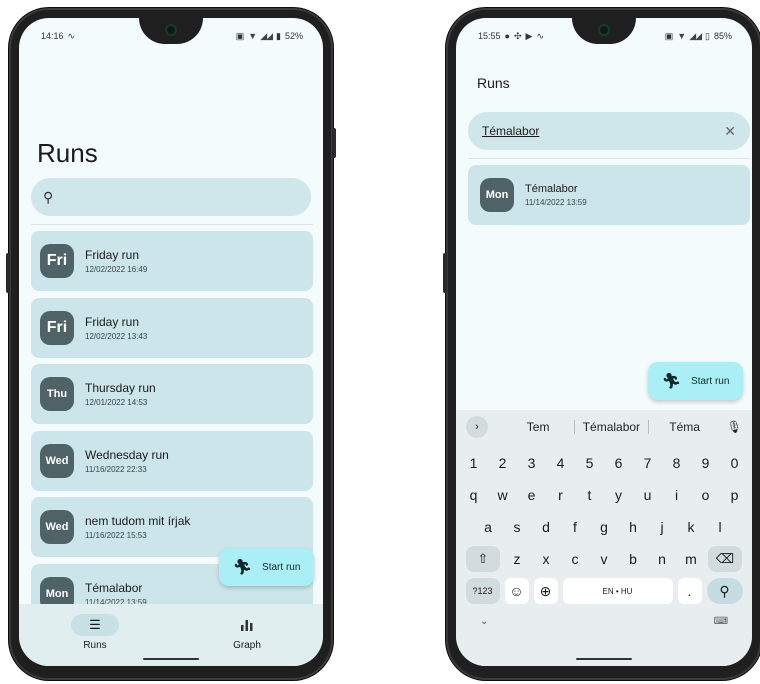 This screenshot has width=760, height=684. Describe the element at coordinates (247, 645) in the screenshot. I see `nav-label-graph: Graph` at that location.